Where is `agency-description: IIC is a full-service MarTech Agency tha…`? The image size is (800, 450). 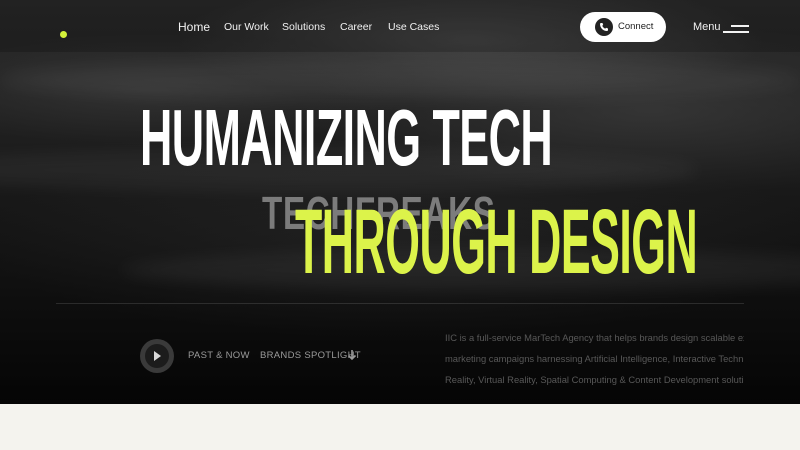 agency-description: IIC is a full-service MarTech Agency tha… is located at coordinates (594, 357).